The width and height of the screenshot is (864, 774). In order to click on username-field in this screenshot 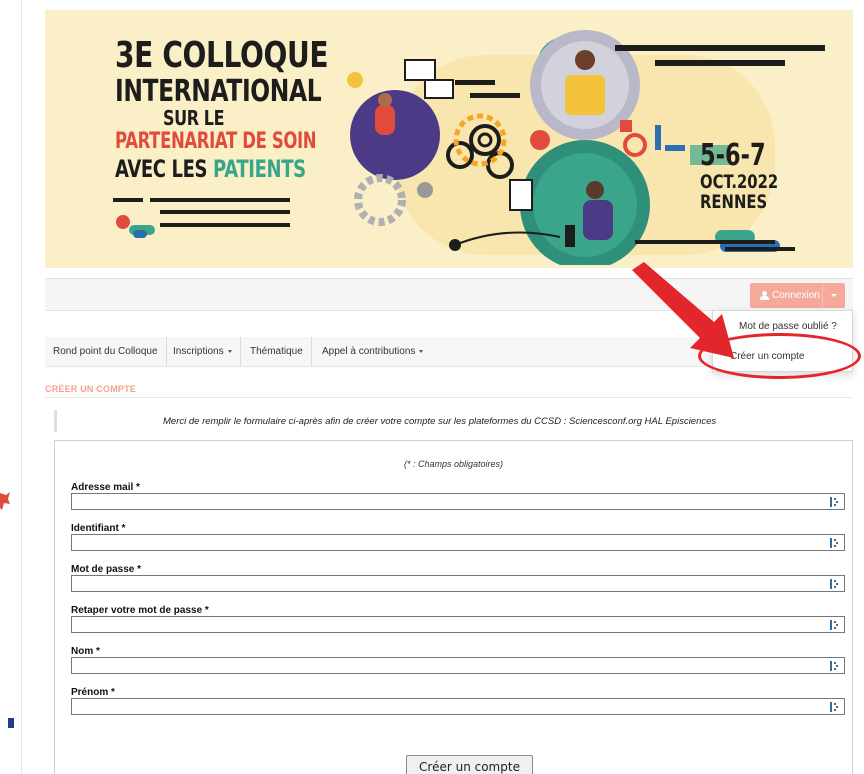, I will do `click(458, 542)`.